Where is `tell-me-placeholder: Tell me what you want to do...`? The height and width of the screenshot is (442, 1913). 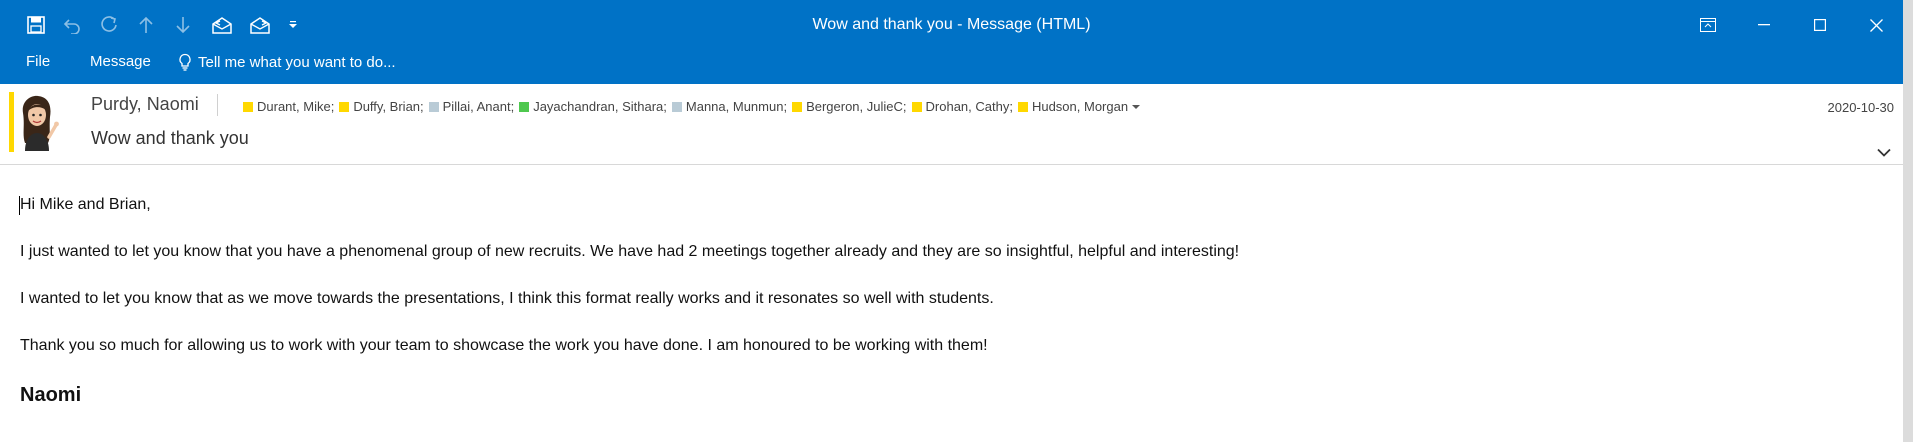 tell-me-placeholder: Tell me what you want to do... is located at coordinates (297, 62).